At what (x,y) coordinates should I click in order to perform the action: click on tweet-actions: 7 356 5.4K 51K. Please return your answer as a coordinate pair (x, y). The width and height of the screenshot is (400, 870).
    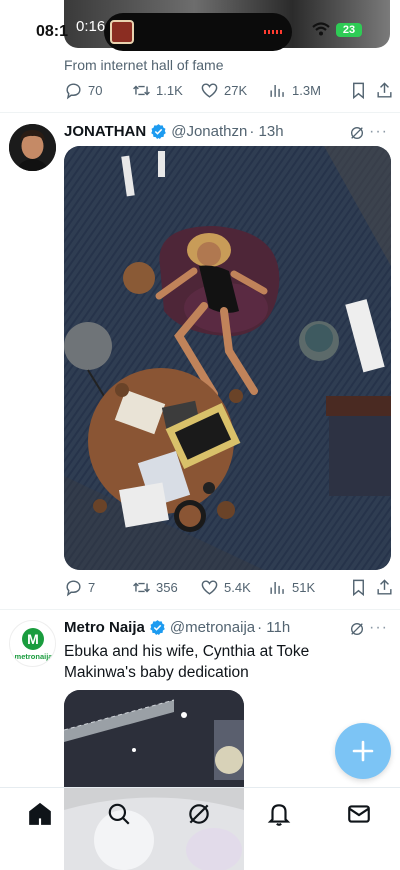
    Looking at the image, I should click on (229, 587).